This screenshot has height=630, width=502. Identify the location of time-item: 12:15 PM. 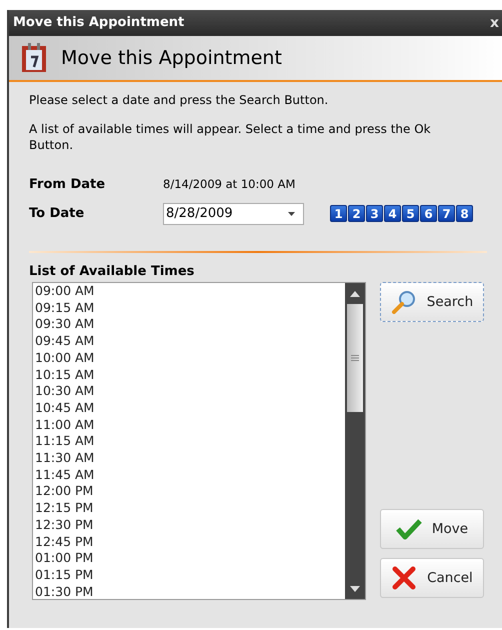
(190, 508).